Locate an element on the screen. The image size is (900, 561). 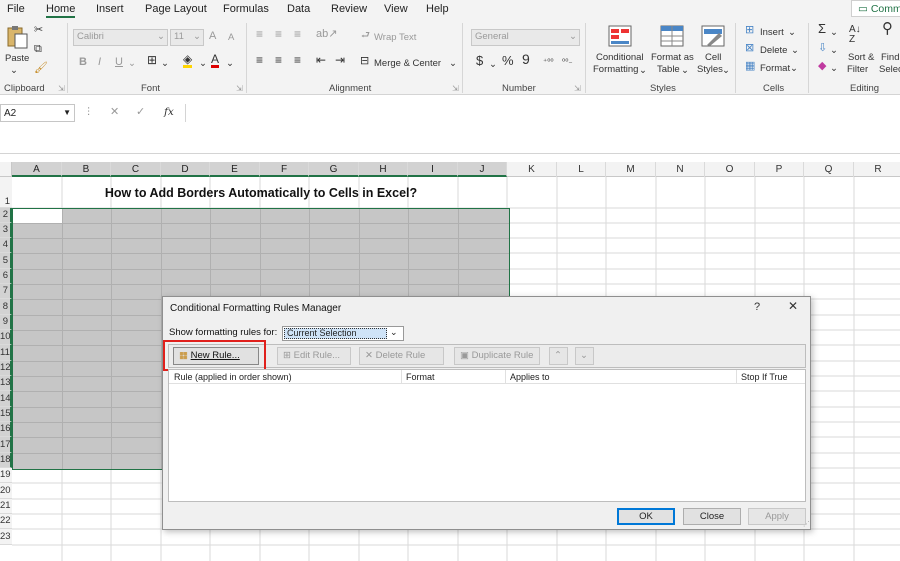
delete-cells-label: Delete is located at coordinates (773, 50).